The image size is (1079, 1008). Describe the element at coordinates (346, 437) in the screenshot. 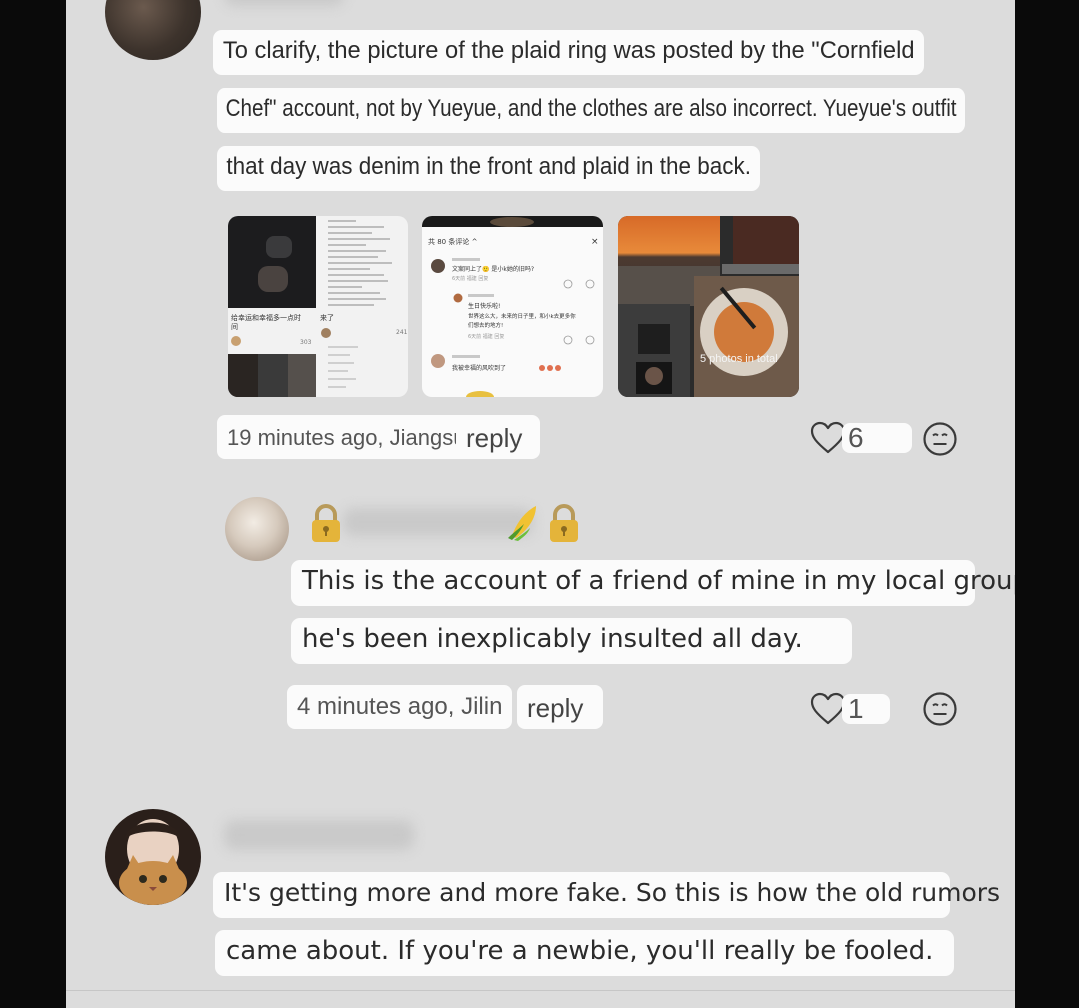

I see `comment-timestamp: 19 minutes ago, Jiangsu` at that location.